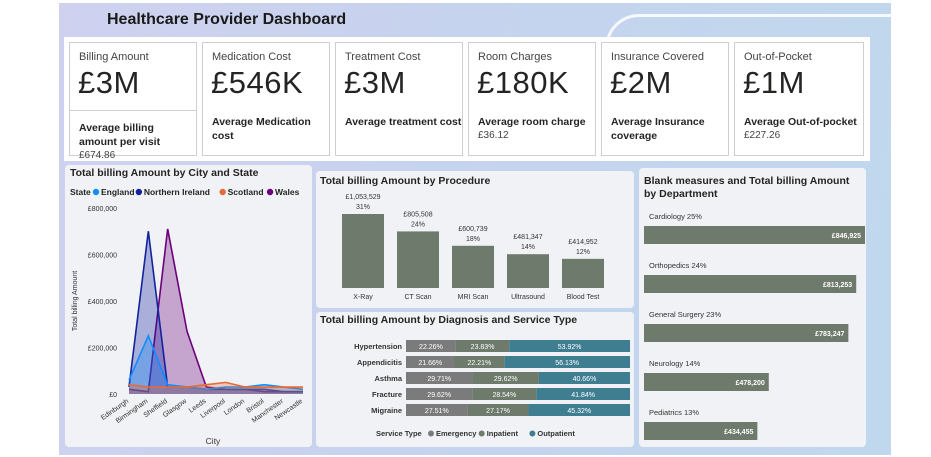  I want to click on department-label: Neurology 14%, so click(675, 363).